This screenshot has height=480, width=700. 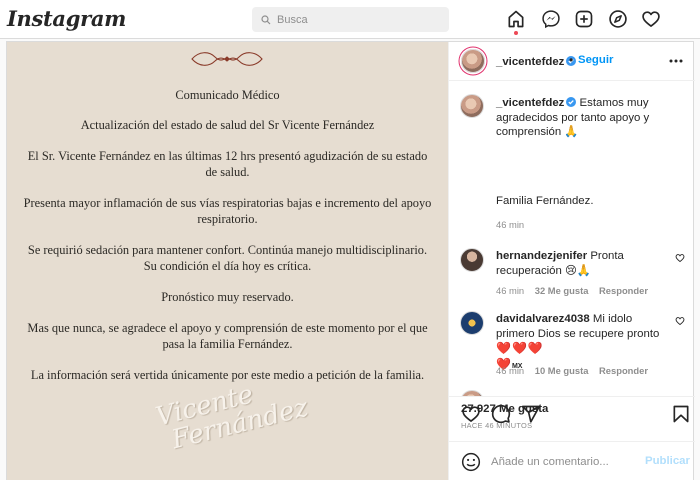 I want to click on search-icon, so click(x=266, y=19).